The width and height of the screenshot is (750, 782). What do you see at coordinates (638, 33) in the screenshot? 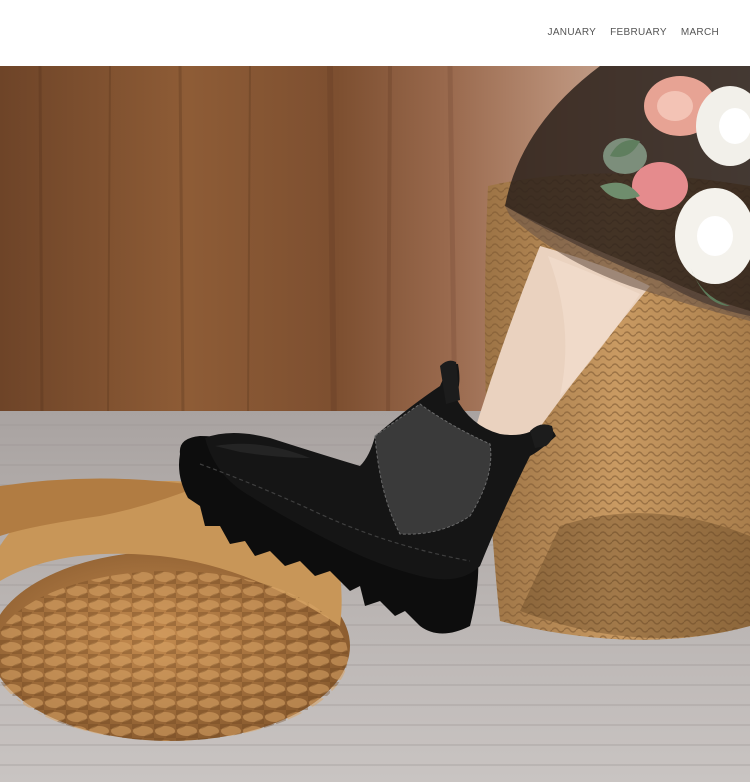
I see `nav-item-february: FEBRUARY` at bounding box center [638, 33].